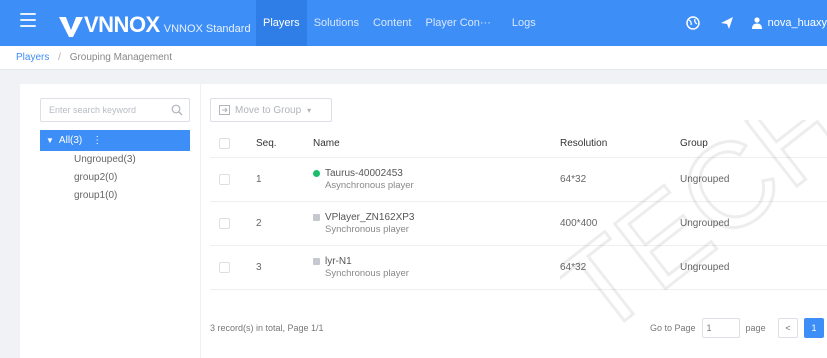 This screenshot has width=827, height=358. Describe the element at coordinates (70, 140) in the screenshot. I see `tree-node-label: All(3)` at that location.